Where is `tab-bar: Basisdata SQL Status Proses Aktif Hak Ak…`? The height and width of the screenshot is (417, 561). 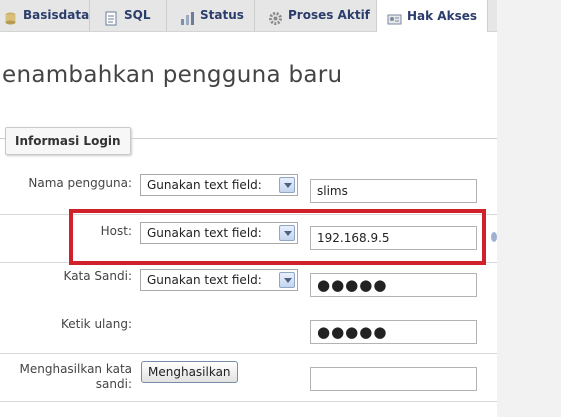
tab-bar: Basisdata SQL Status Proses Aktif Hak Ak… is located at coordinates (248, 16).